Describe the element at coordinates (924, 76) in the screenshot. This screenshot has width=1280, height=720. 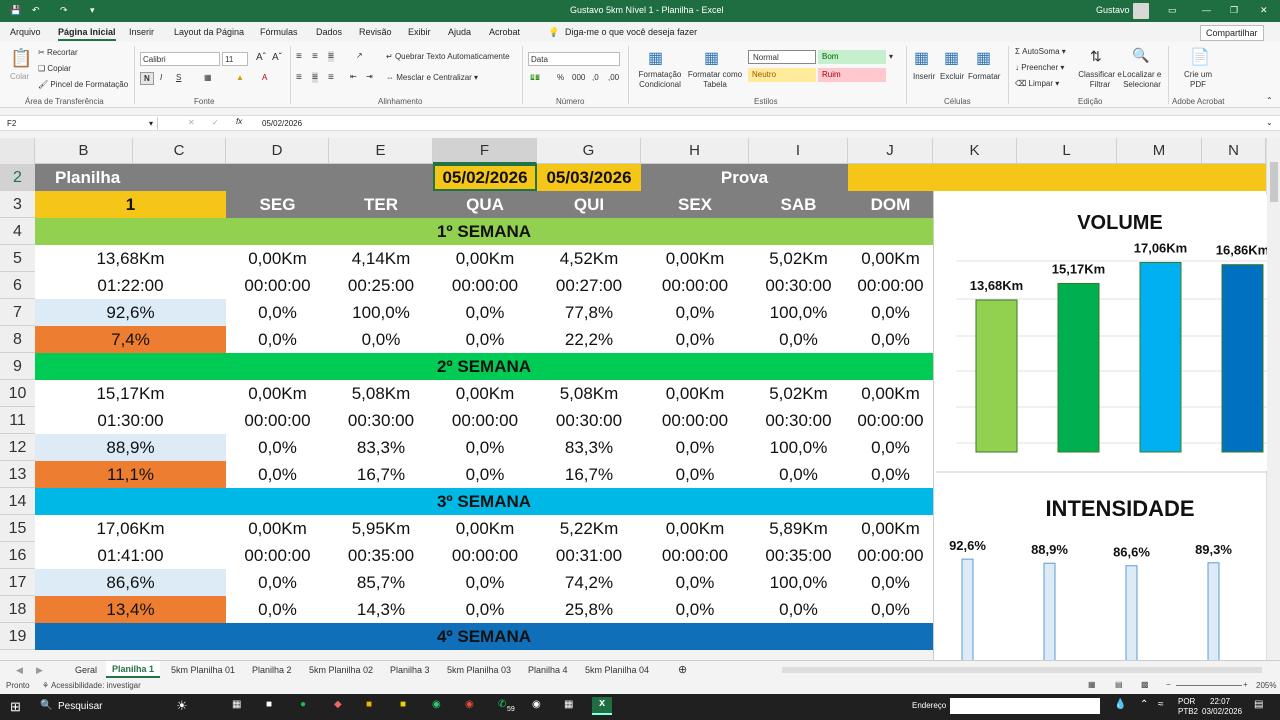
I see `insert-cells-button: Inserir` at that location.